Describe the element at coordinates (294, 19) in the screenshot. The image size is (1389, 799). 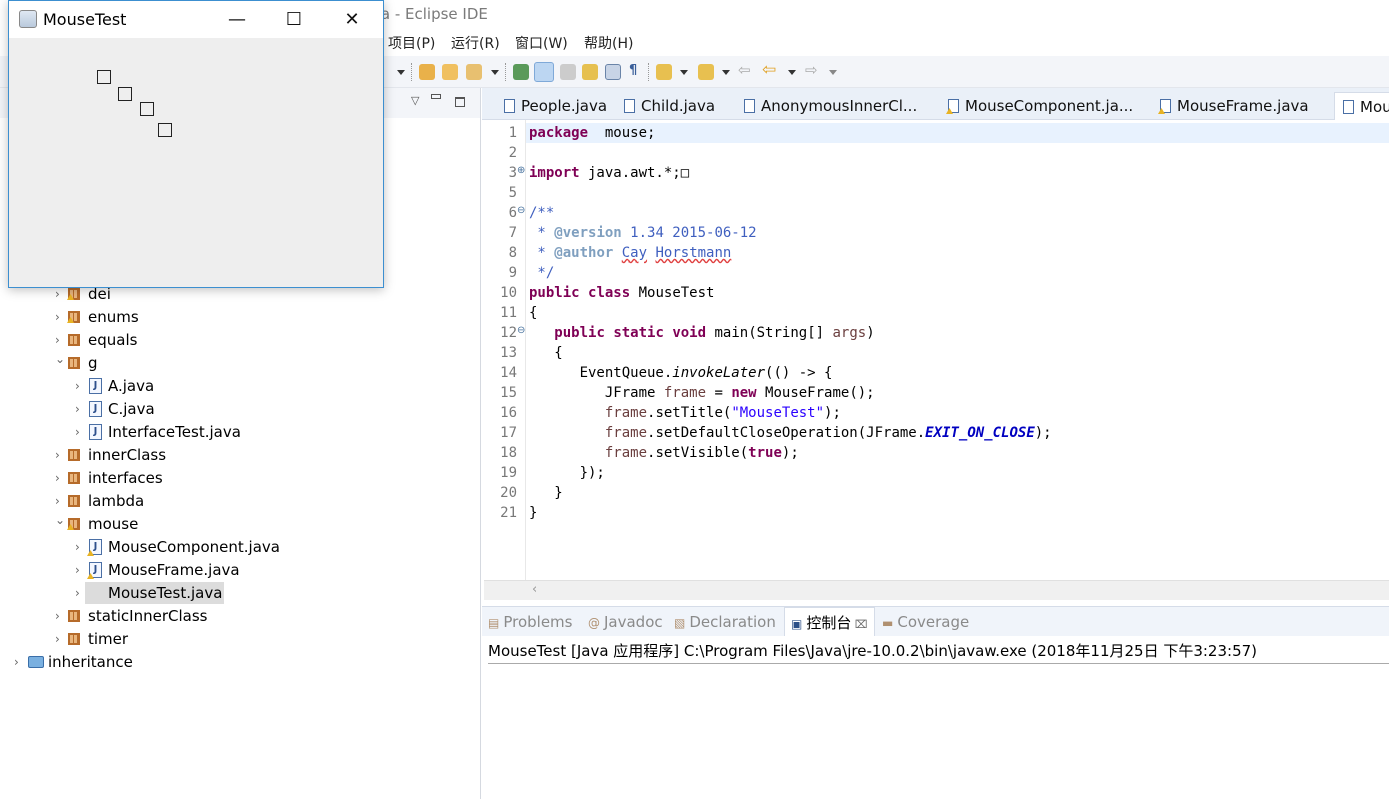
I see `maximize-button: ☐` at that location.